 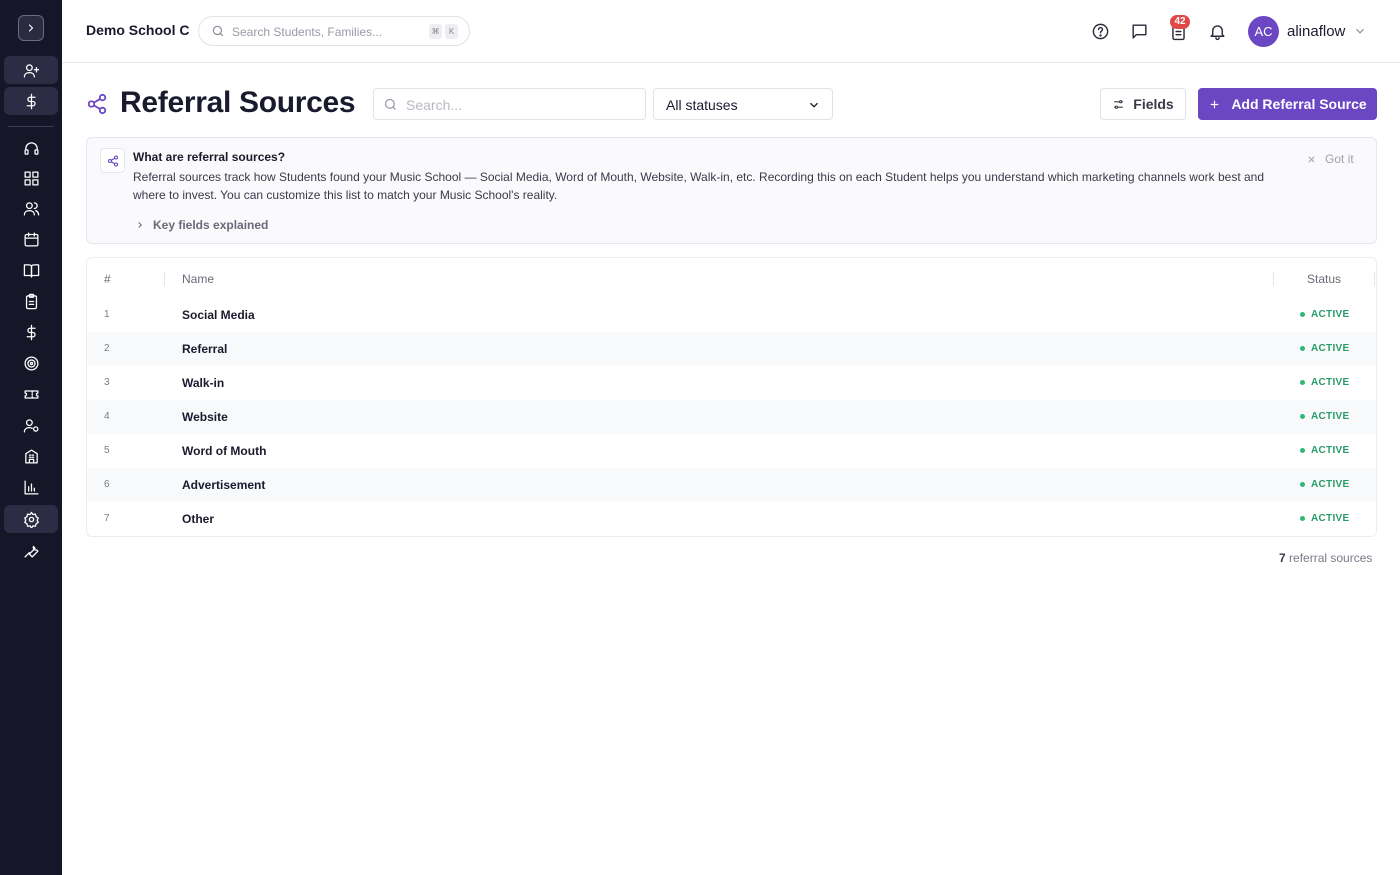 What do you see at coordinates (731, 349) in the screenshot?
I see `table-row: 2 Referral ACTIVE` at bounding box center [731, 349].